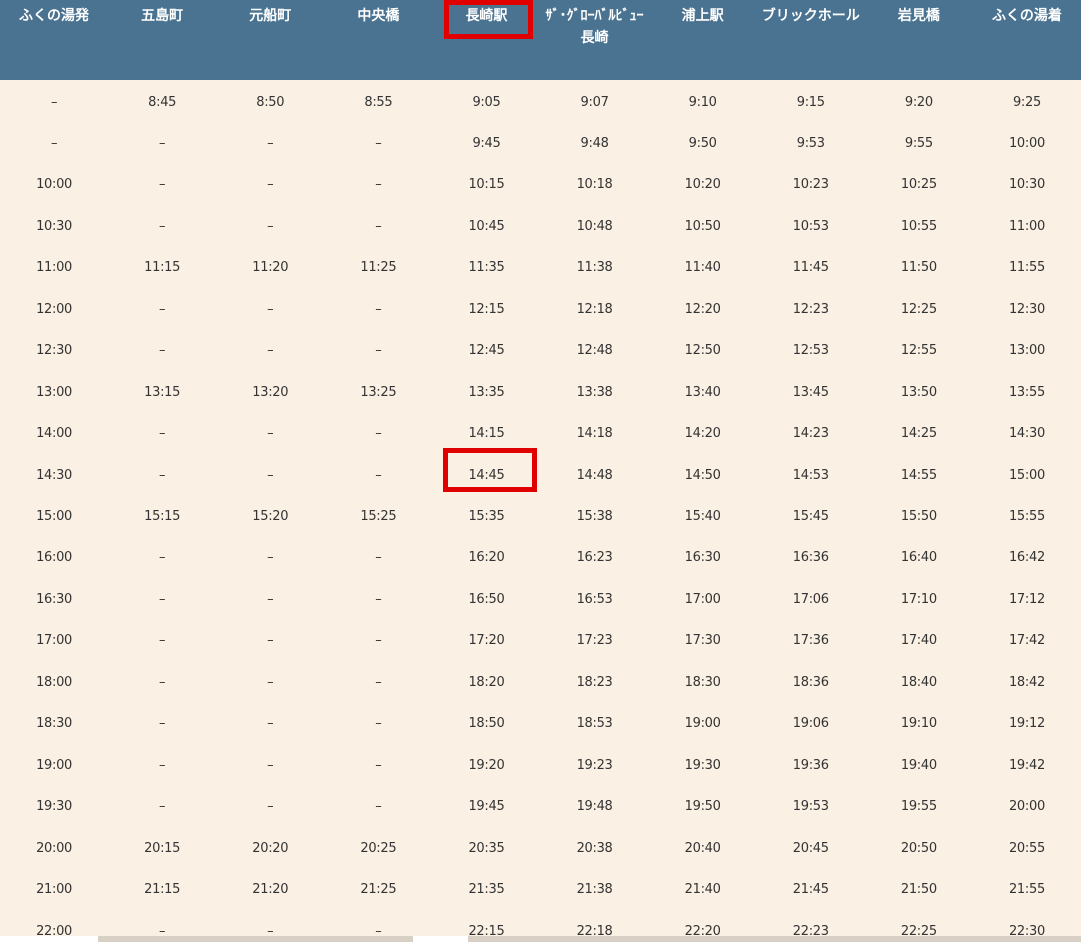 This screenshot has width=1081, height=942. What do you see at coordinates (1026, 351) in the screenshot?
I see `time-cell: 13:00` at bounding box center [1026, 351].